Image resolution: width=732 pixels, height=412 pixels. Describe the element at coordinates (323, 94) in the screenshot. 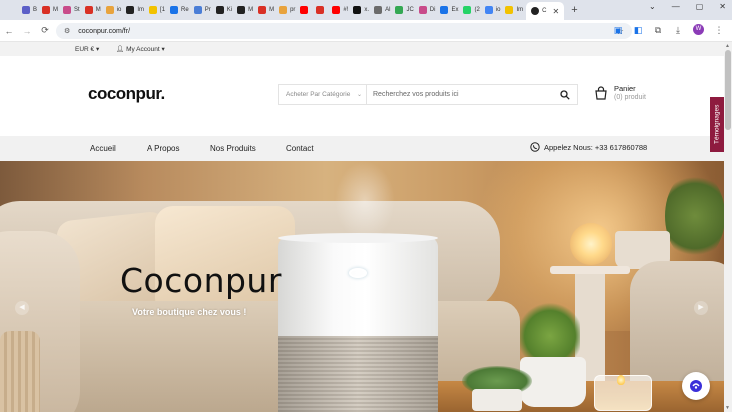

I see `category-select: Acheter Par Catégorie ⌄` at that location.